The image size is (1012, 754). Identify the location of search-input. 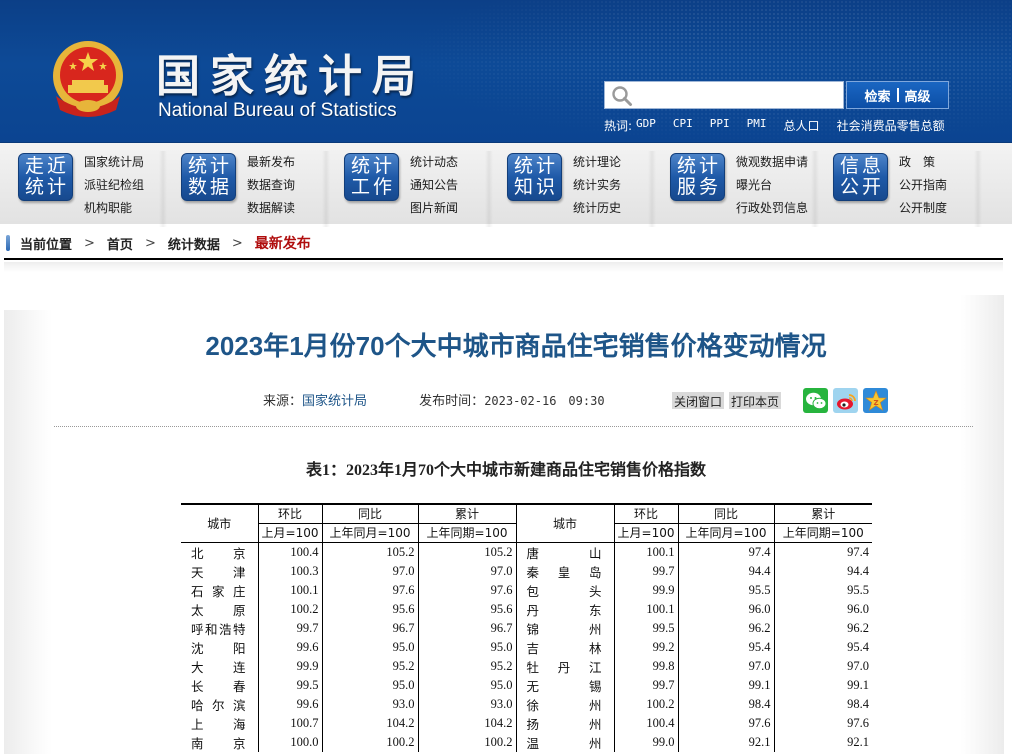
(737, 95).